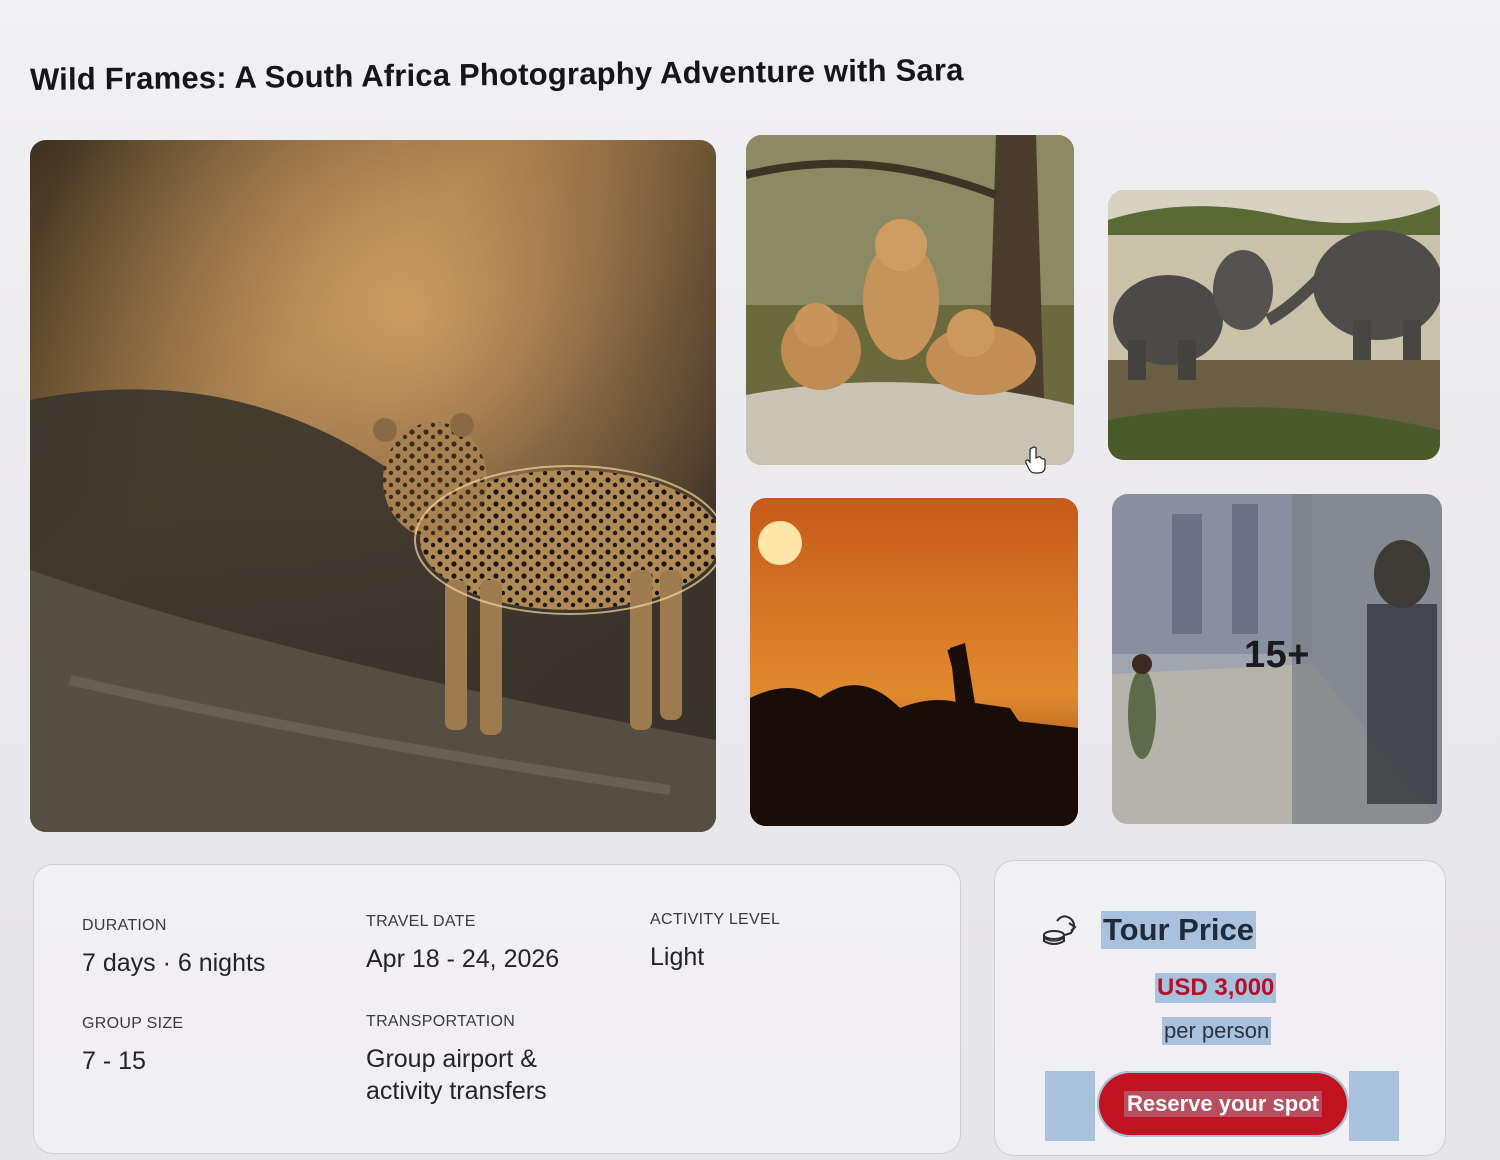 The width and height of the screenshot is (1500, 1160). Describe the element at coordinates (1179, 930) in the screenshot. I see `price-title: Tour Price` at that location.